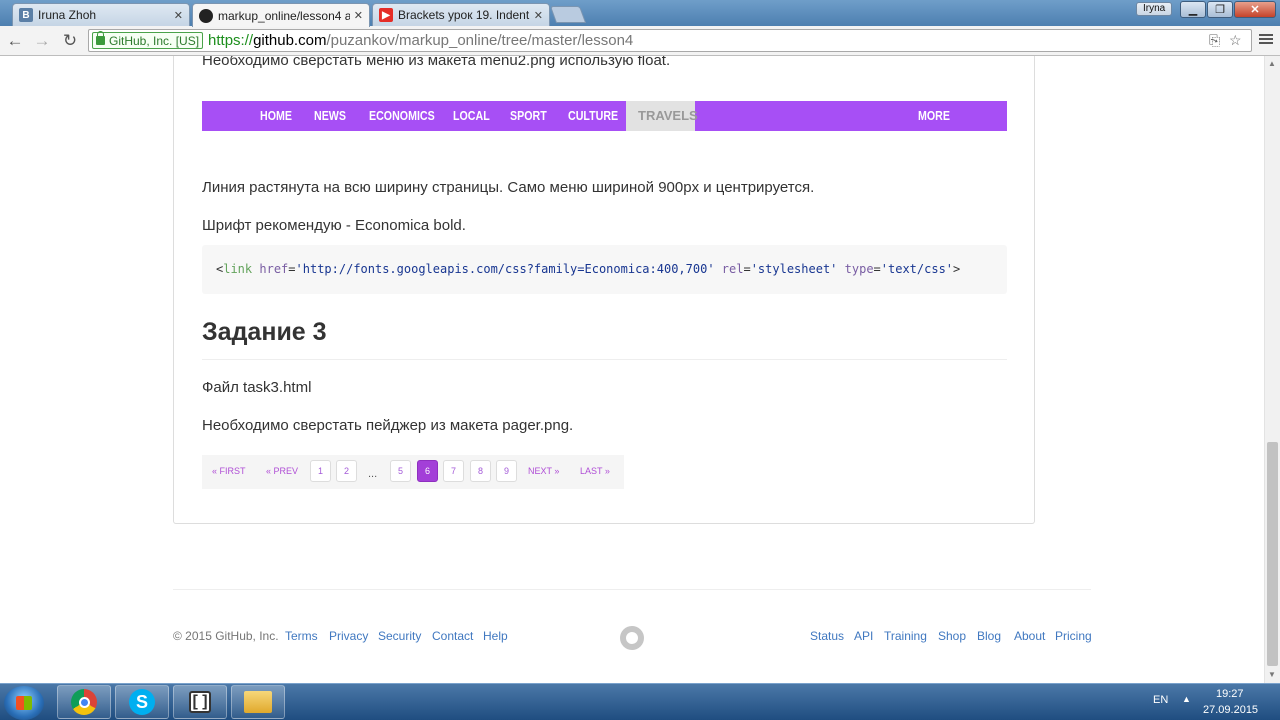 The image size is (1280, 720). I want to click on footer-link-contact: Contact, so click(452, 636).